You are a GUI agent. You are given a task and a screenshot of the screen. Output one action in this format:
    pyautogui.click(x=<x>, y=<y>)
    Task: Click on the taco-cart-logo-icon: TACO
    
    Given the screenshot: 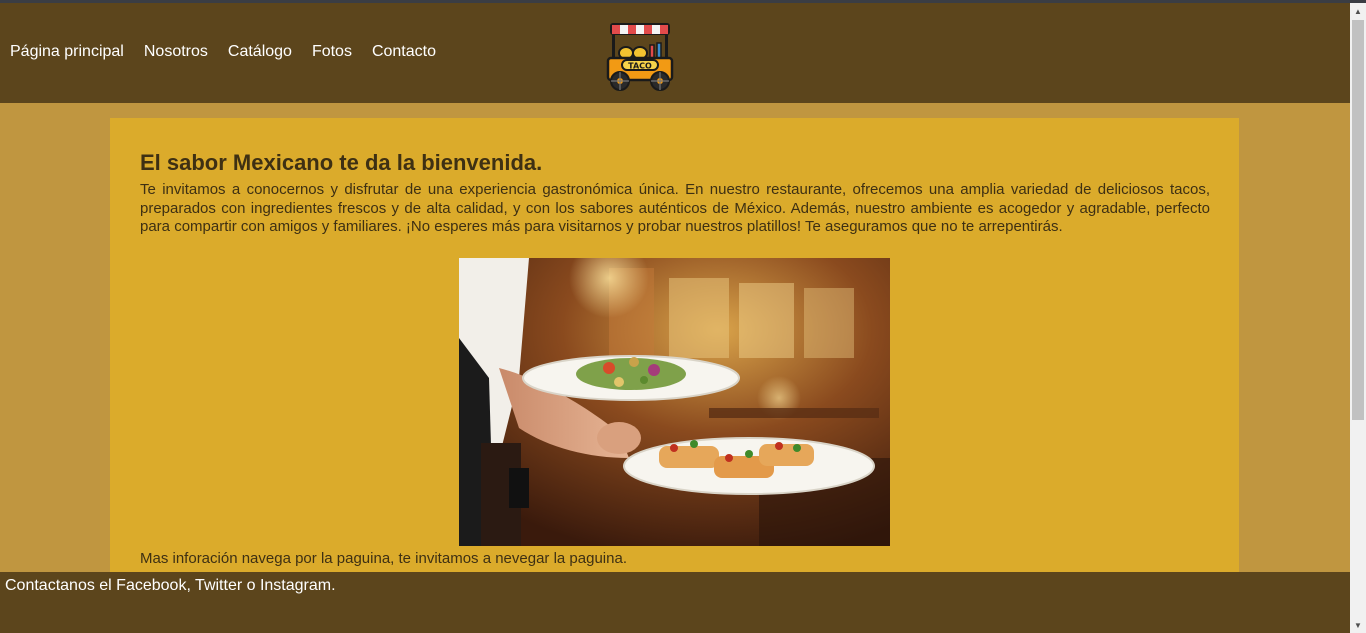 What is the action you would take?
    pyautogui.click(x=640, y=57)
    